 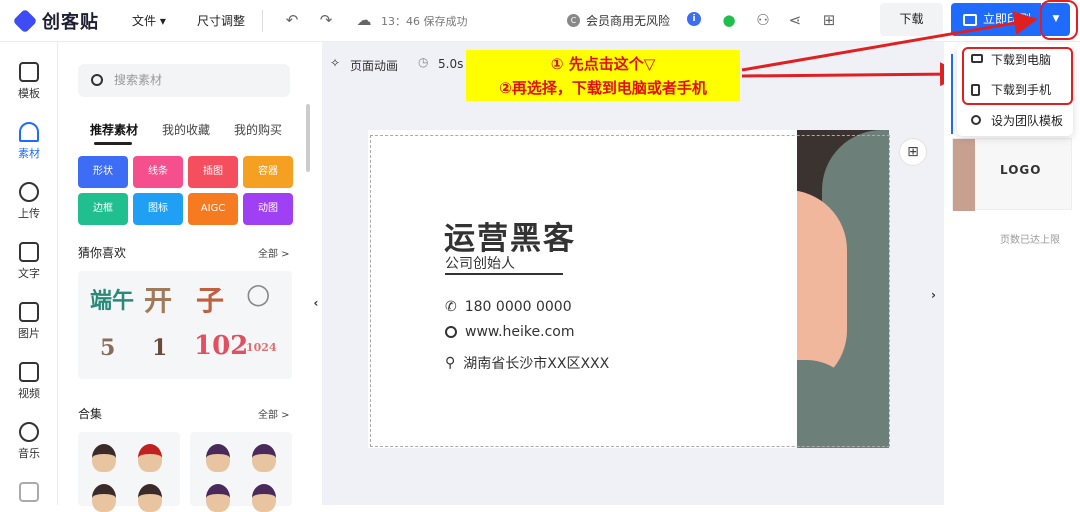 What do you see at coordinates (374, 65) in the screenshot?
I see `page-animation-button: 页面动画` at bounding box center [374, 65].